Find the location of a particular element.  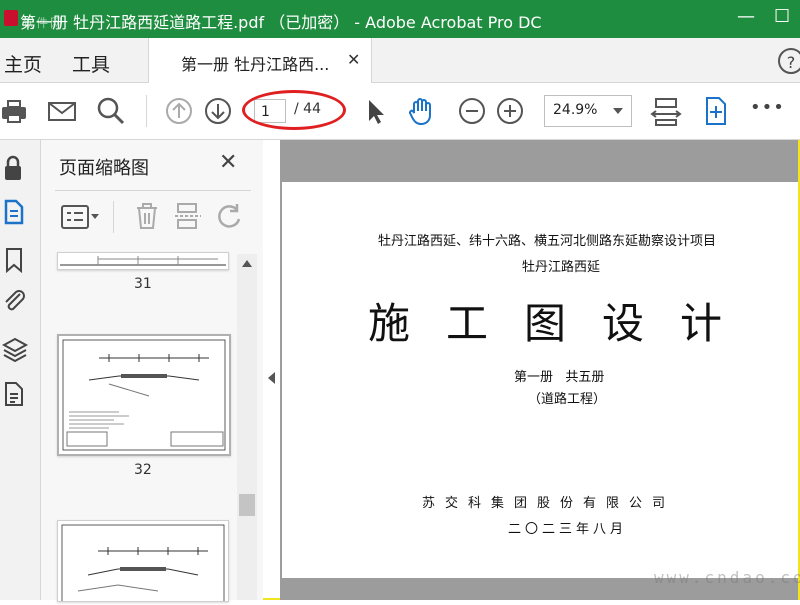

select-cursor-icon is located at coordinates (376, 111).